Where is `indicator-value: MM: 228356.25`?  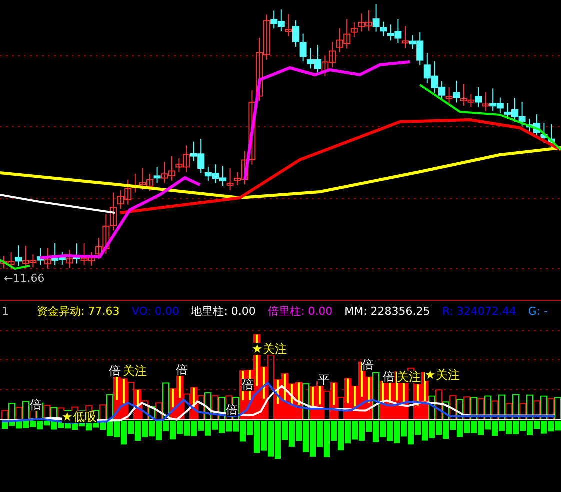 indicator-value: MM: 228356.25 is located at coordinates (387, 311).